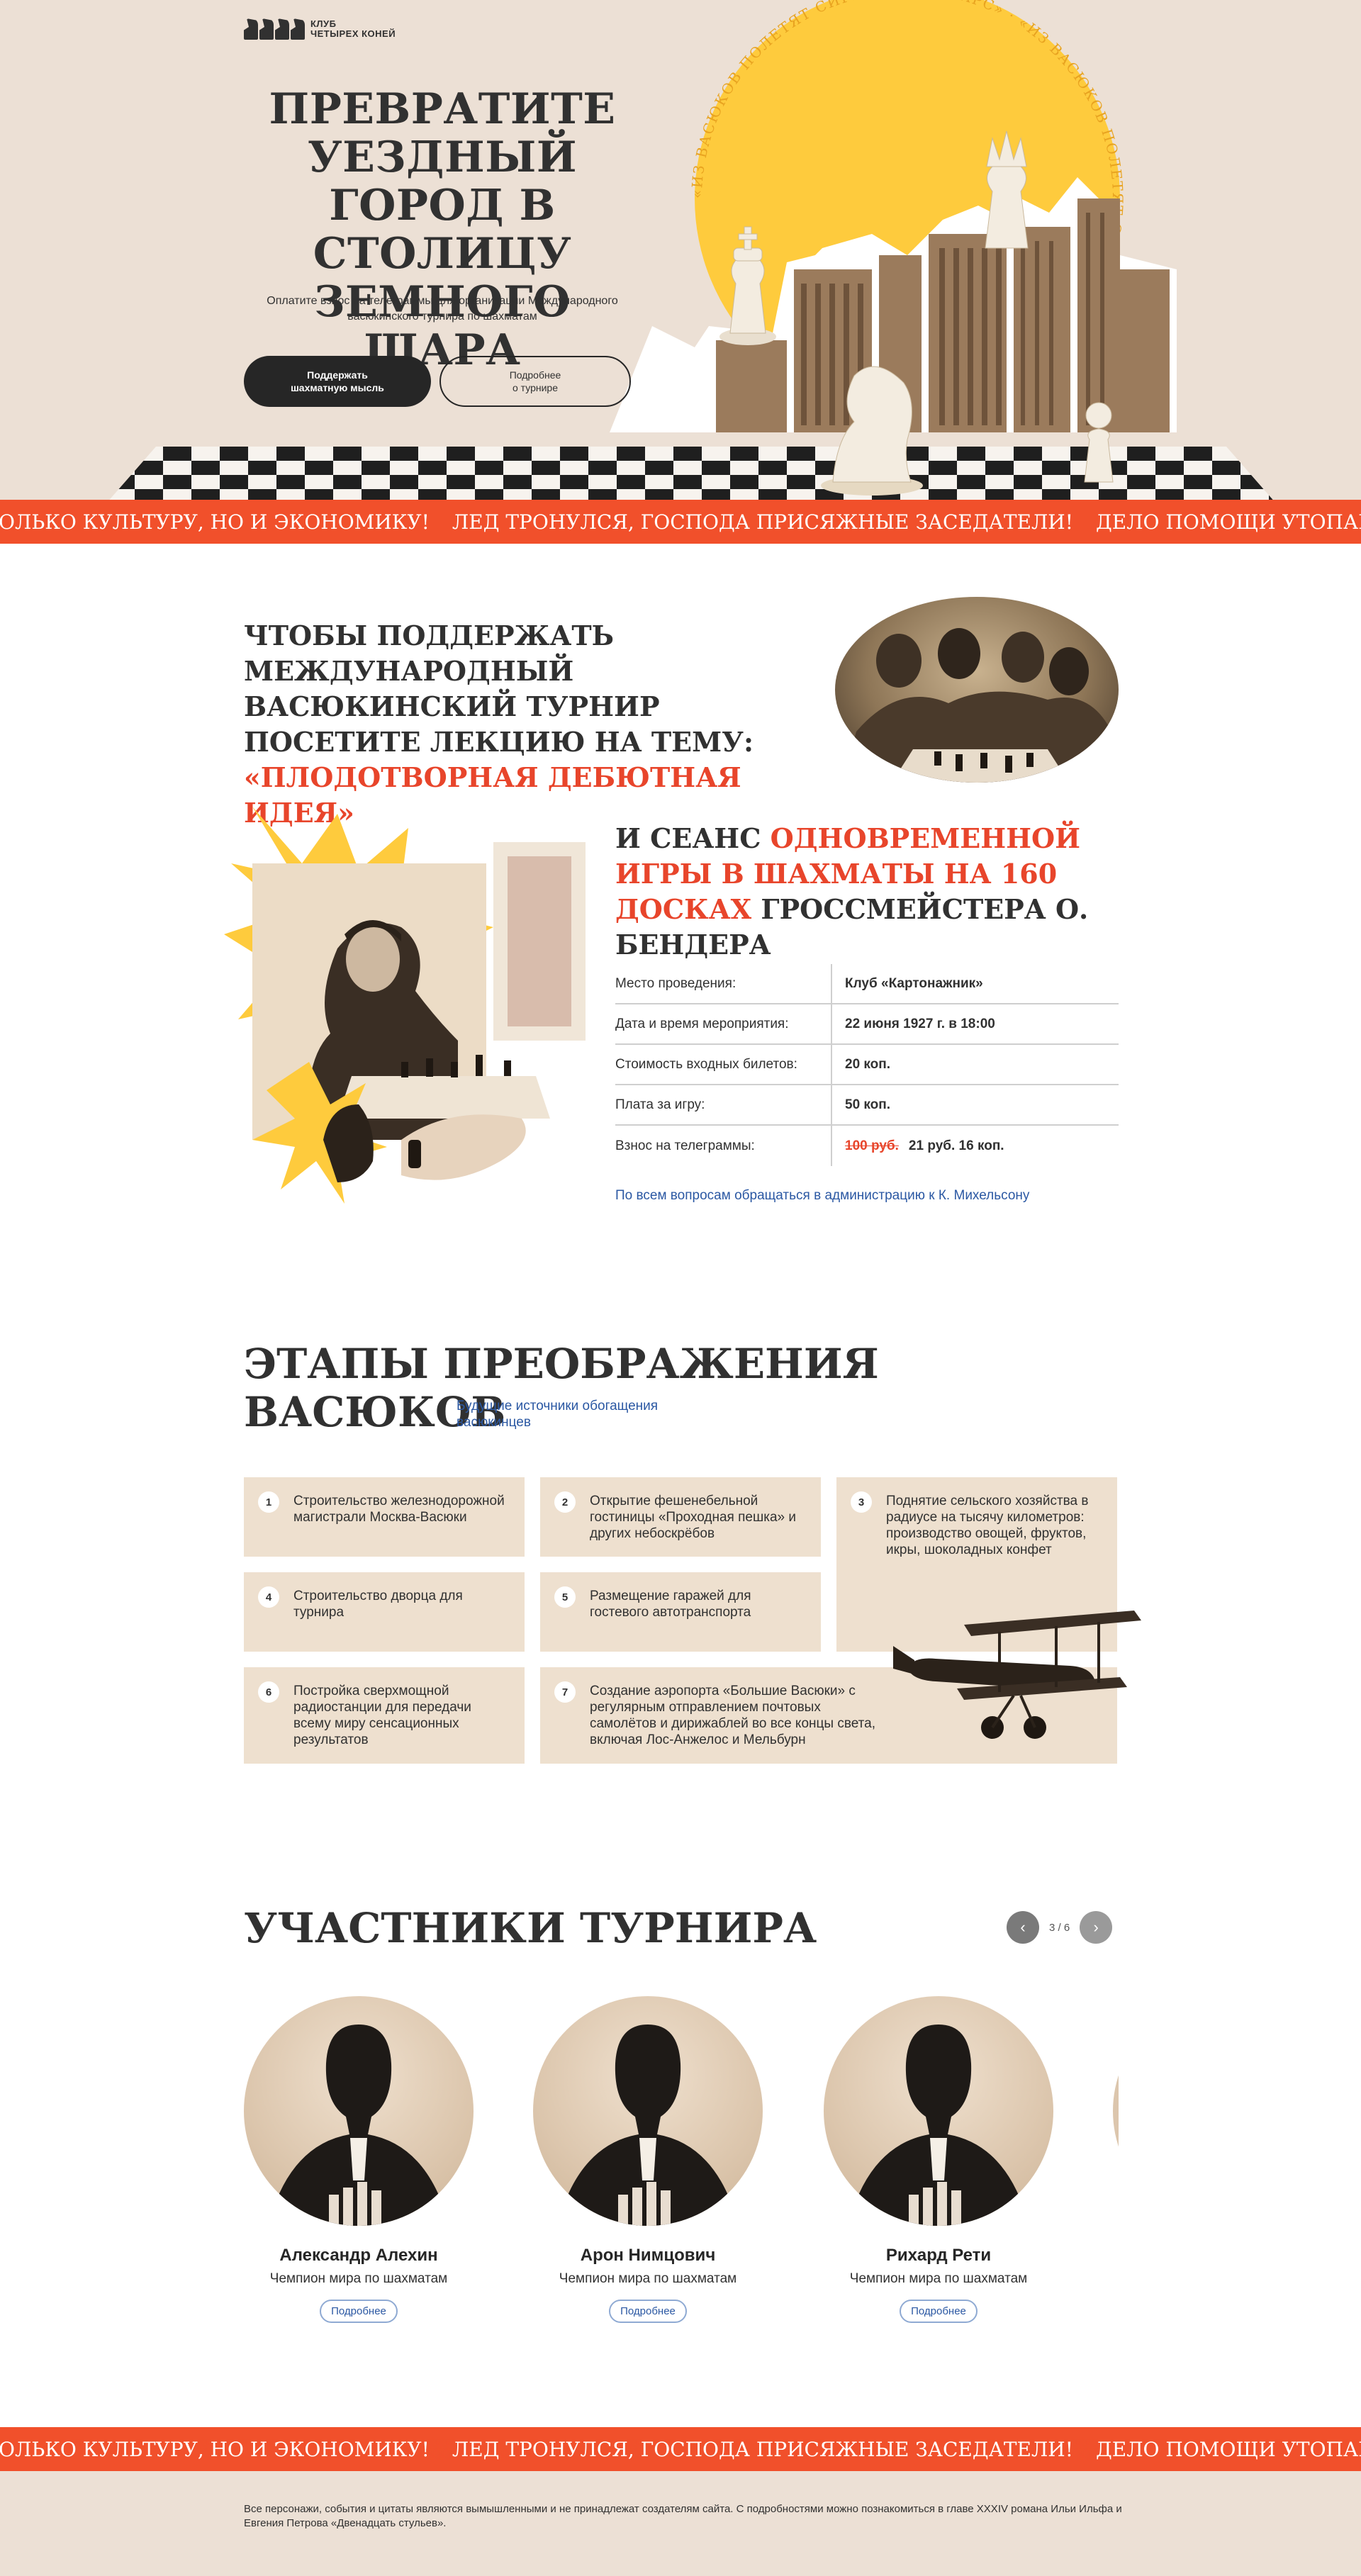  I want to click on info-row-place: Место проведения: Клуб «Картонажник», so click(867, 984).